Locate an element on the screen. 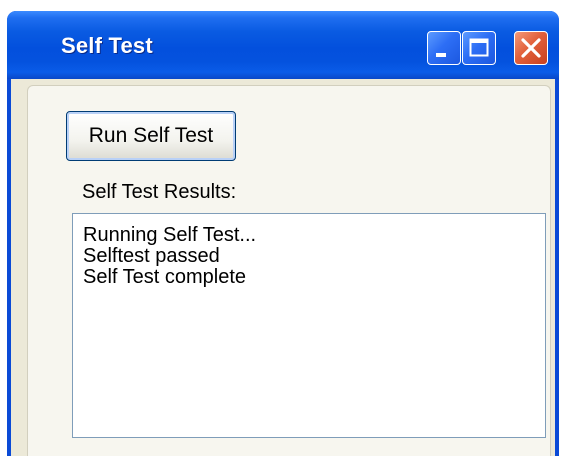 The image size is (561, 456). close-icon is located at coordinates (531, 48).